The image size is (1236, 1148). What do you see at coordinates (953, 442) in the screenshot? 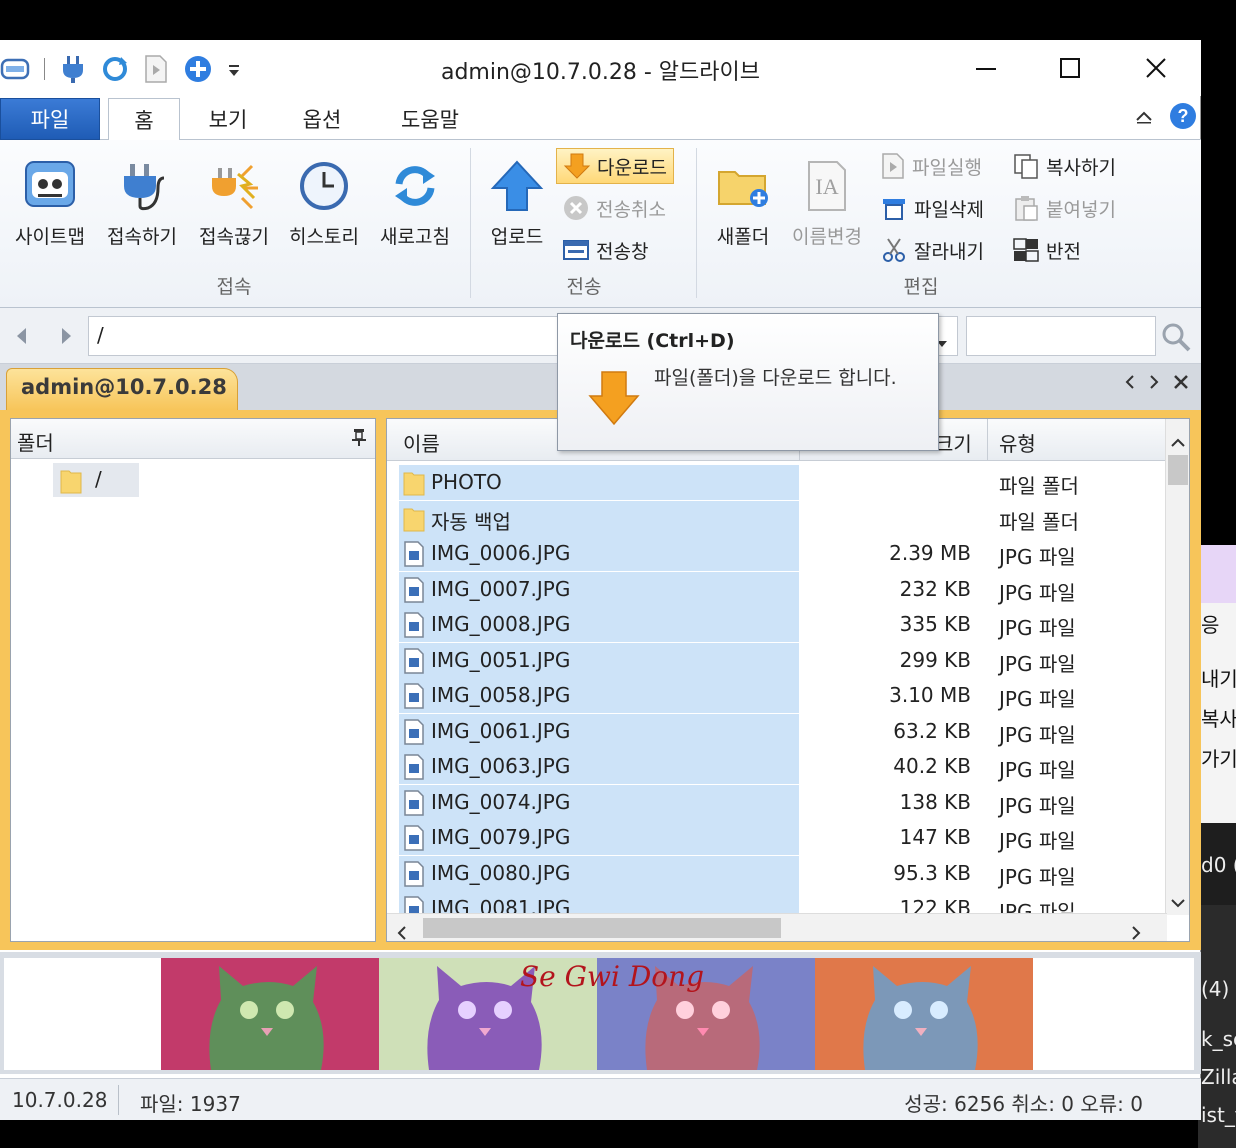
I see `col-size-header: 크기` at bounding box center [953, 442].